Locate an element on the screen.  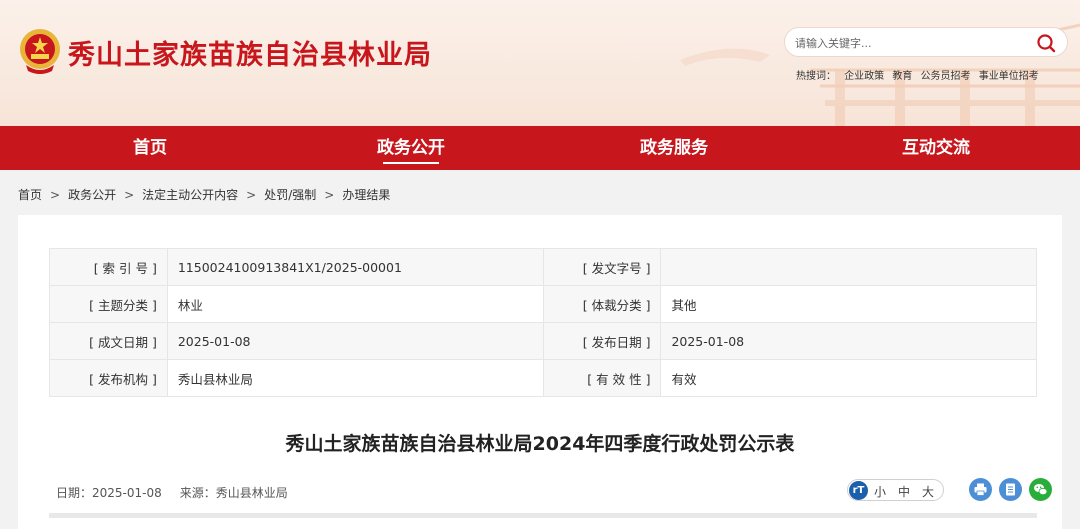
meta-label: [ 有 效 性 ] is located at coordinates (602, 378).